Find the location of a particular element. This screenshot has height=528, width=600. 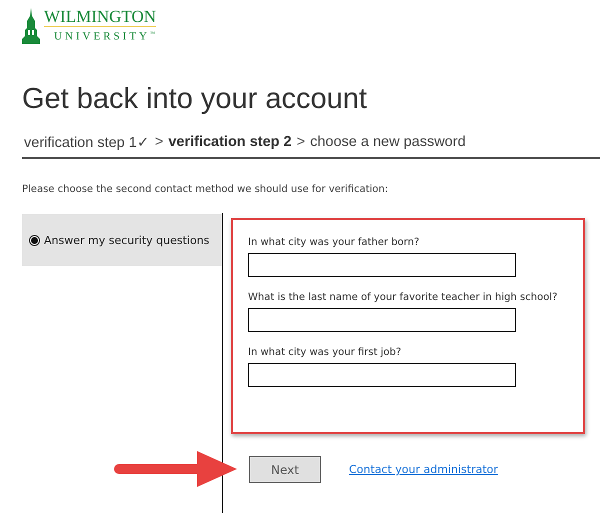

breadcrumb-step: verification step 1✓ is located at coordinates (87, 142).